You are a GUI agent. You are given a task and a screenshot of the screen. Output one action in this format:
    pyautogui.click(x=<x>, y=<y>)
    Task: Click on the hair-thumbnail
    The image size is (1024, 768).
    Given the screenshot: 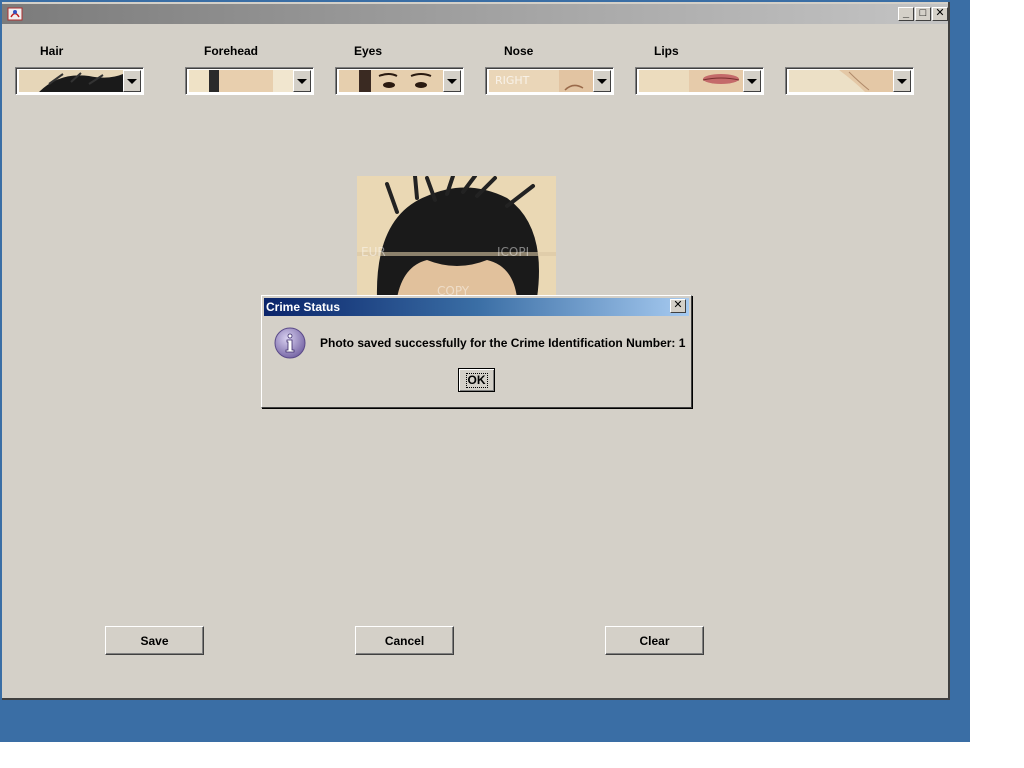 What is the action you would take?
    pyautogui.click(x=71, y=81)
    